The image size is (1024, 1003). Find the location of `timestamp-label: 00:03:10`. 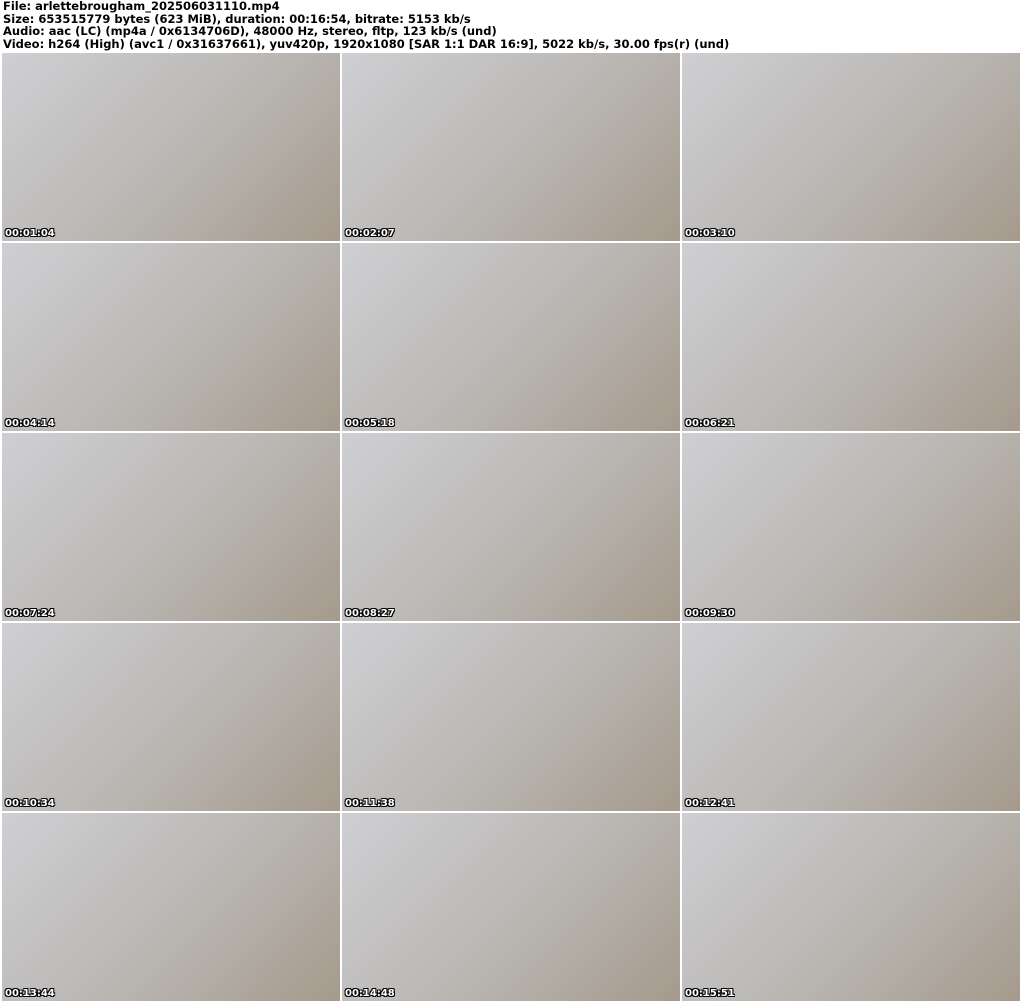

timestamp-label: 00:03:10 is located at coordinates (710, 233).